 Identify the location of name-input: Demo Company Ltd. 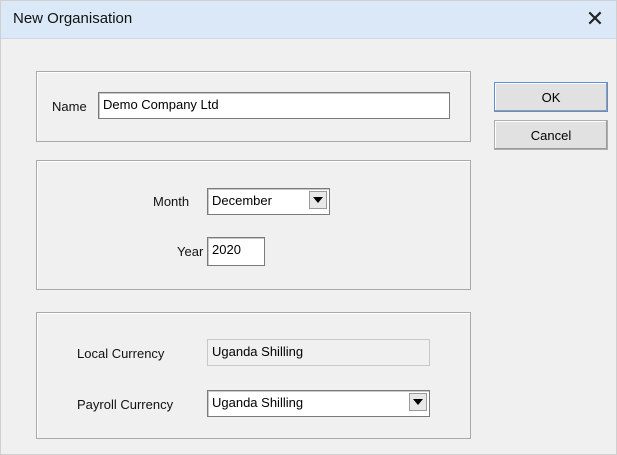
(274, 105).